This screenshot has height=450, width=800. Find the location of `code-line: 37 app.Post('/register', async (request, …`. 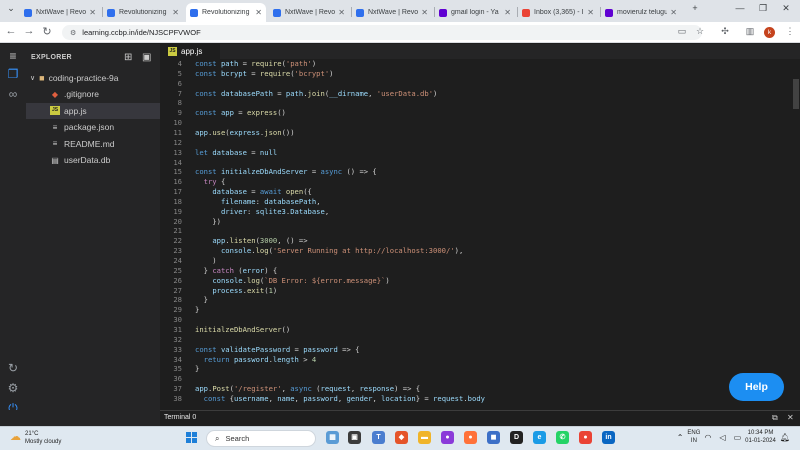

code-line: 37 app.Post('/register', async (request, … is located at coordinates (480, 389).